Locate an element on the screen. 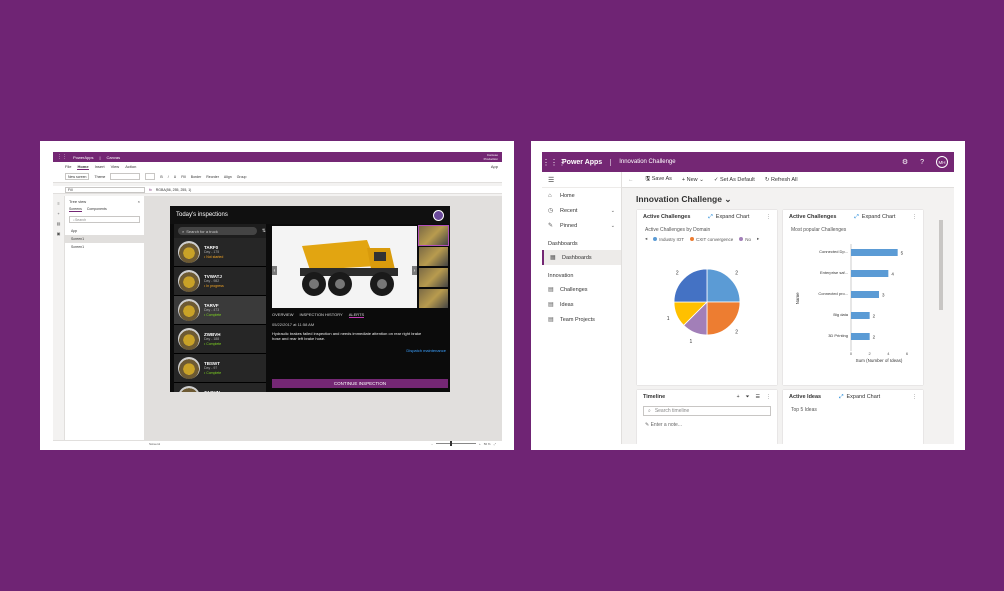  new-button: + New ⌄ is located at coordinates (693, 180).